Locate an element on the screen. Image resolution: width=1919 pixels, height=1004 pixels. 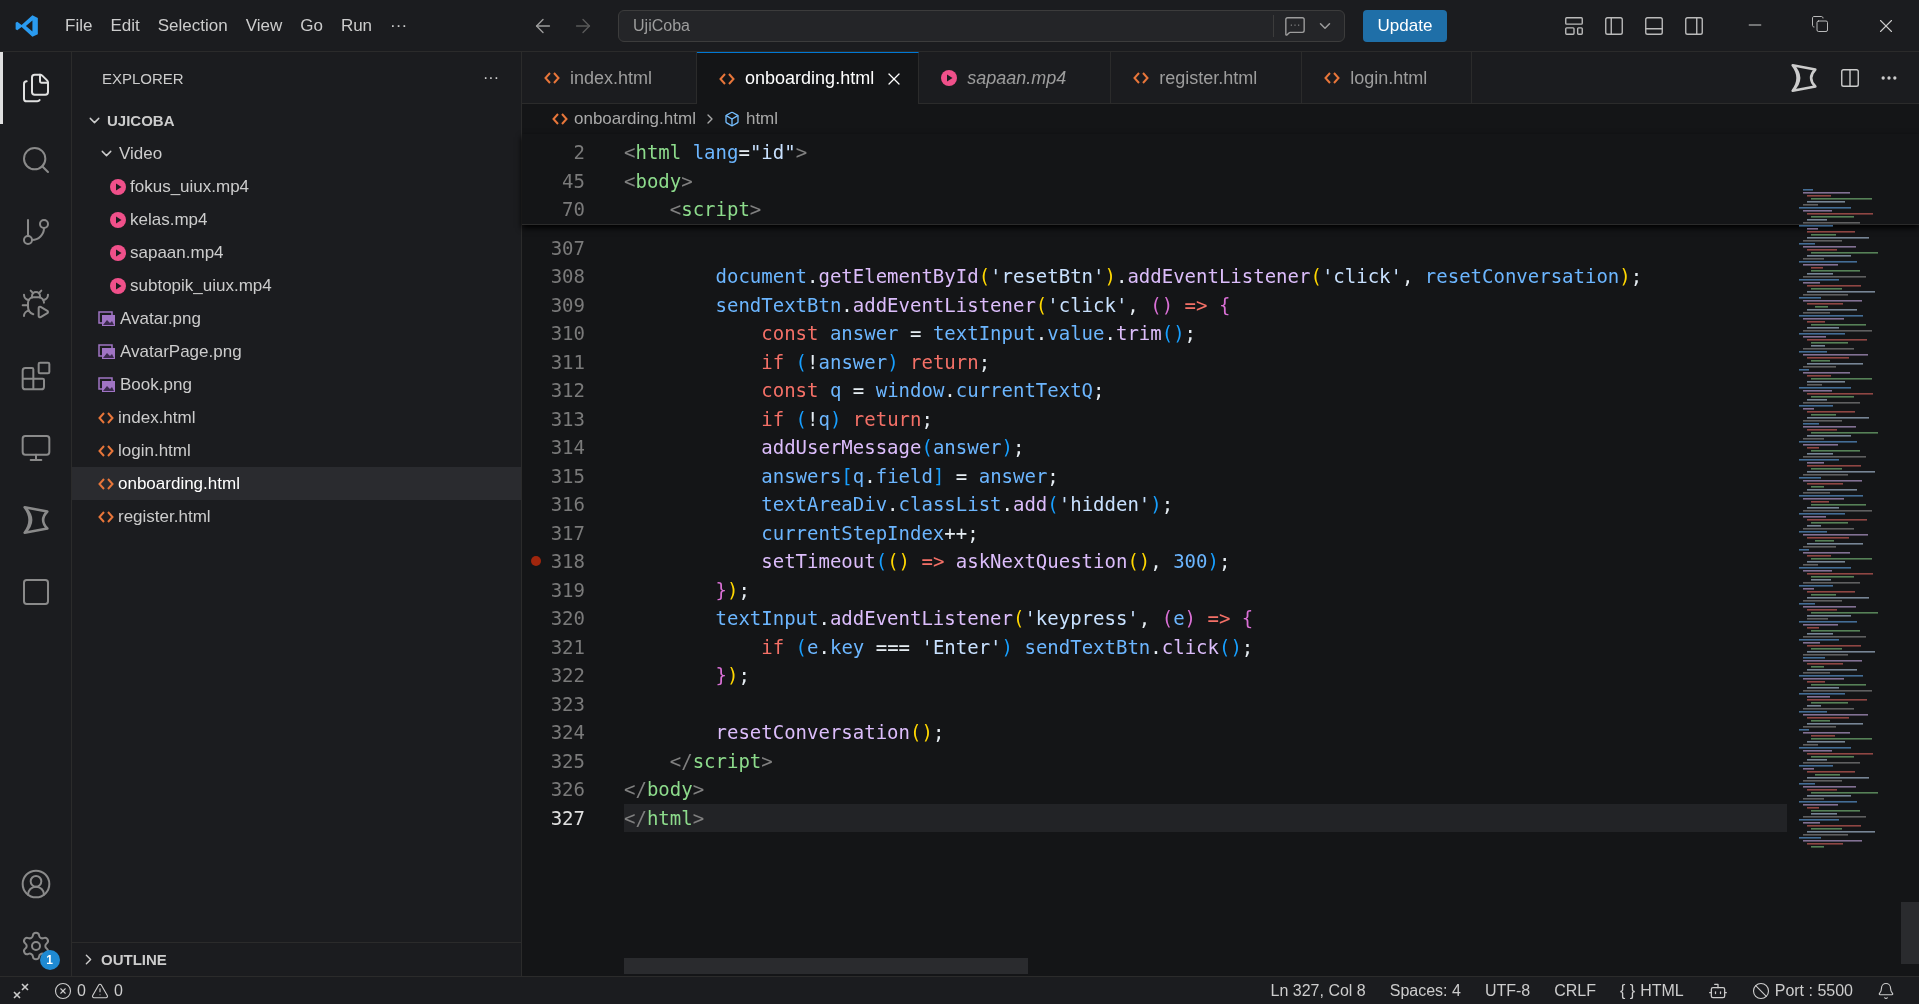
split-editor-icon is located at coordinates (1850, 77).